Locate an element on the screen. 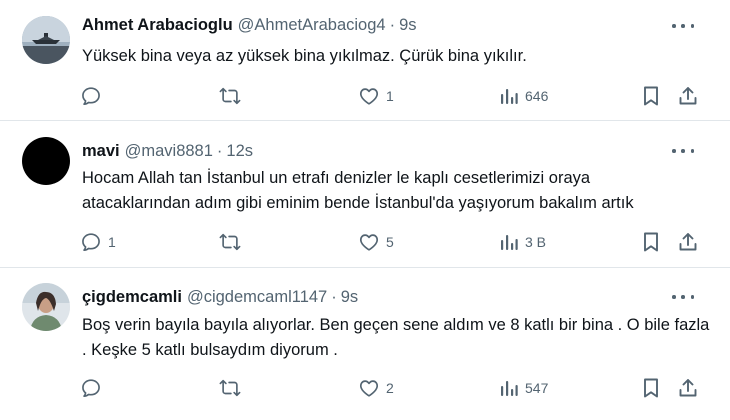  tweet-actions: 2 547 is located at coordinates (365, 388).